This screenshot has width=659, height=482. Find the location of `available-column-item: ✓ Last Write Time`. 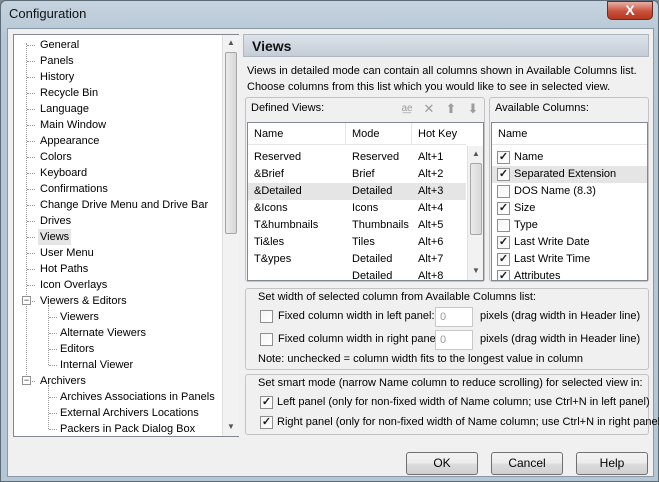

available-column-item: ✓ Last Write Time is located at coordinates (569, 259).